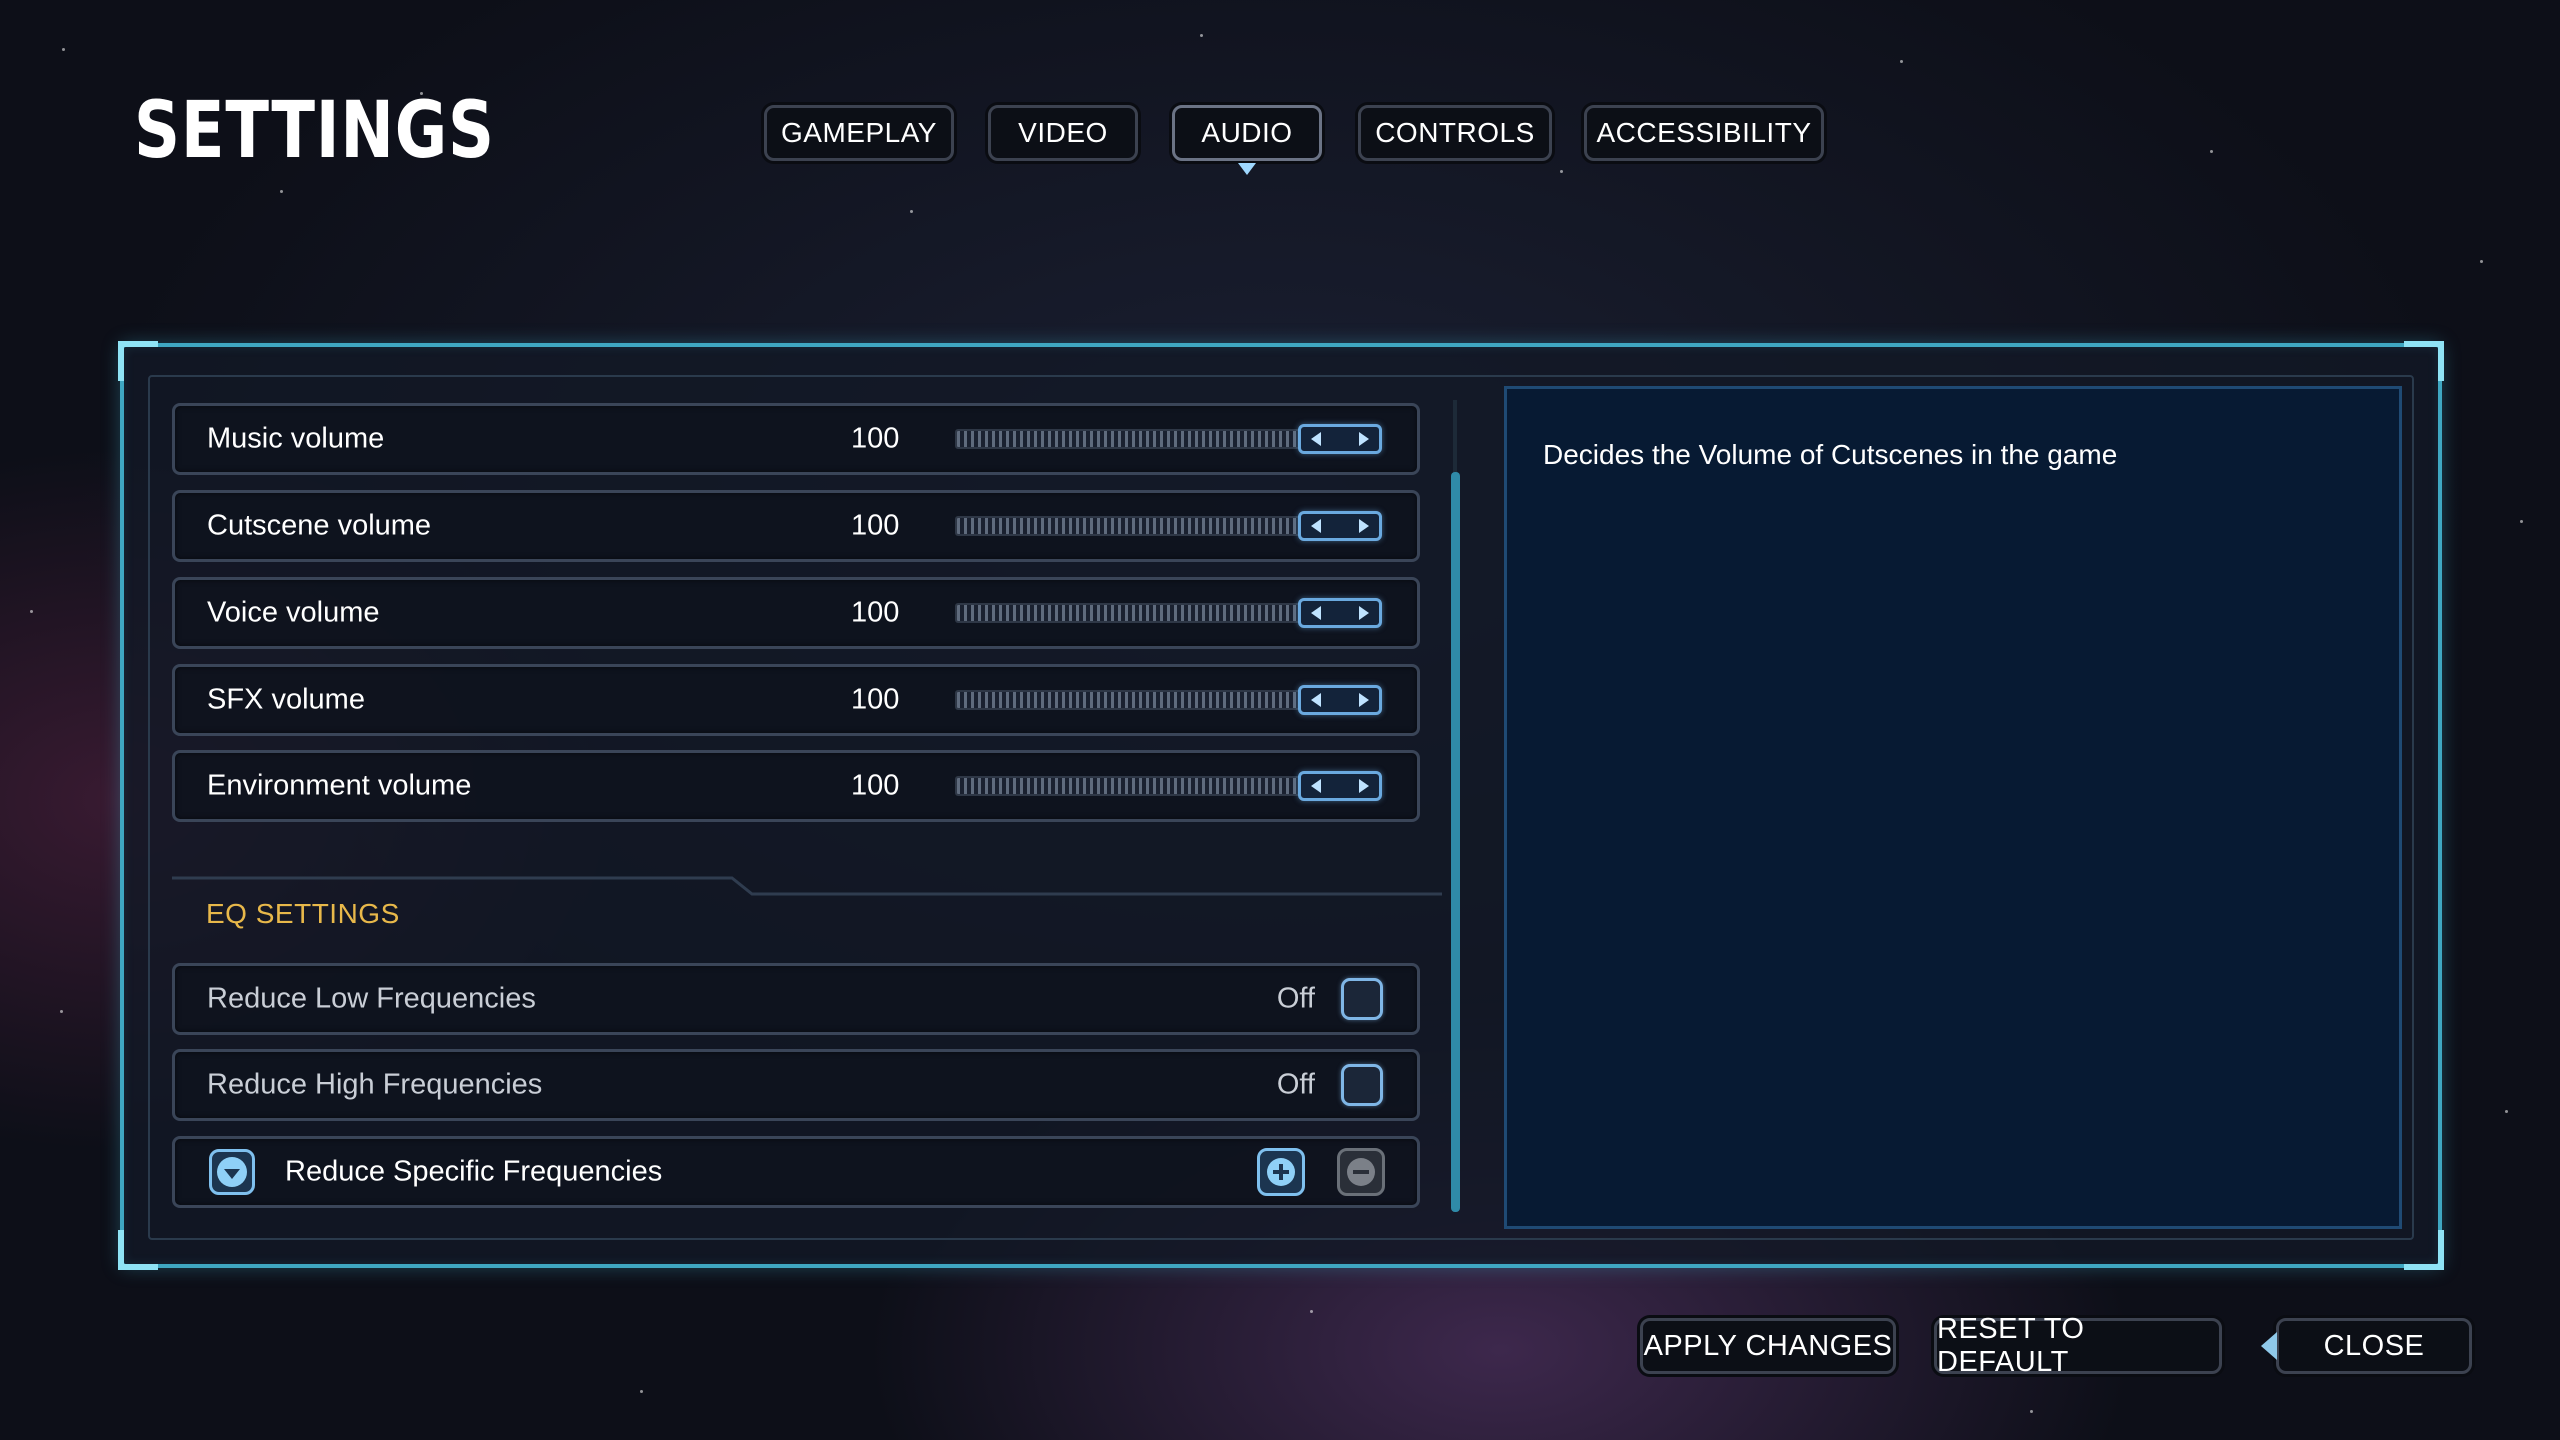 The image size is (2560, 1440). Describe the element at coordinates (1455, 842) in the screenshot. I see `scrollbar-thumb` at that location.